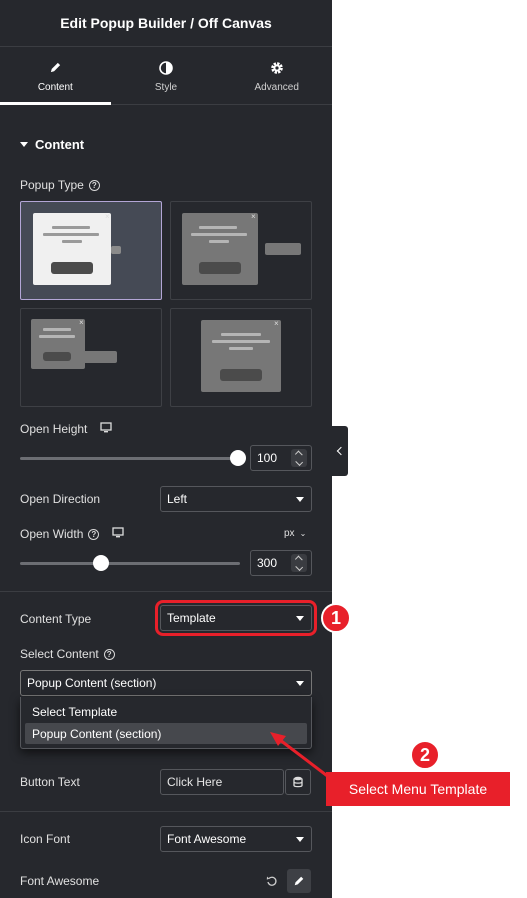 Image resolution: width=527 pixels, height=898 pixels. I want to click on annotation-callout: Select Menu Template, so click(418, 789).